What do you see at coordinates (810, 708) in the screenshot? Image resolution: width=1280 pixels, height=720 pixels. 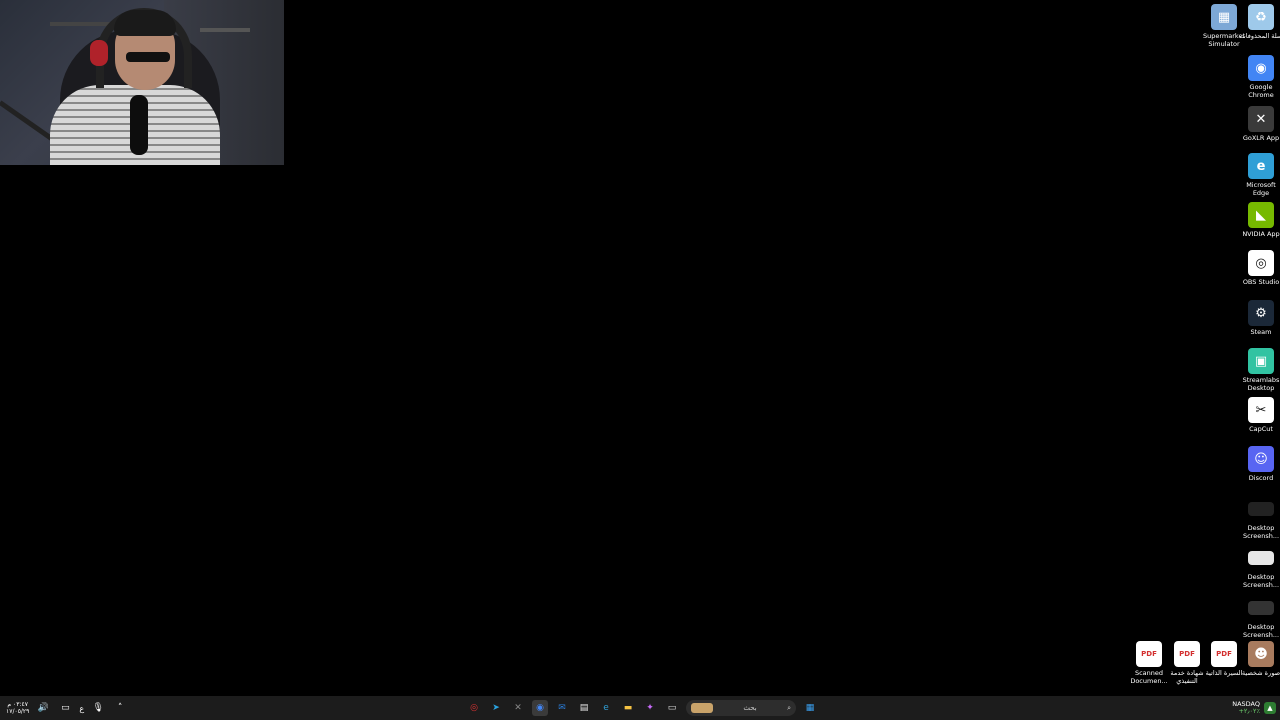 I see `windows-start-icon: ▦` at bounding box center [810, 708].